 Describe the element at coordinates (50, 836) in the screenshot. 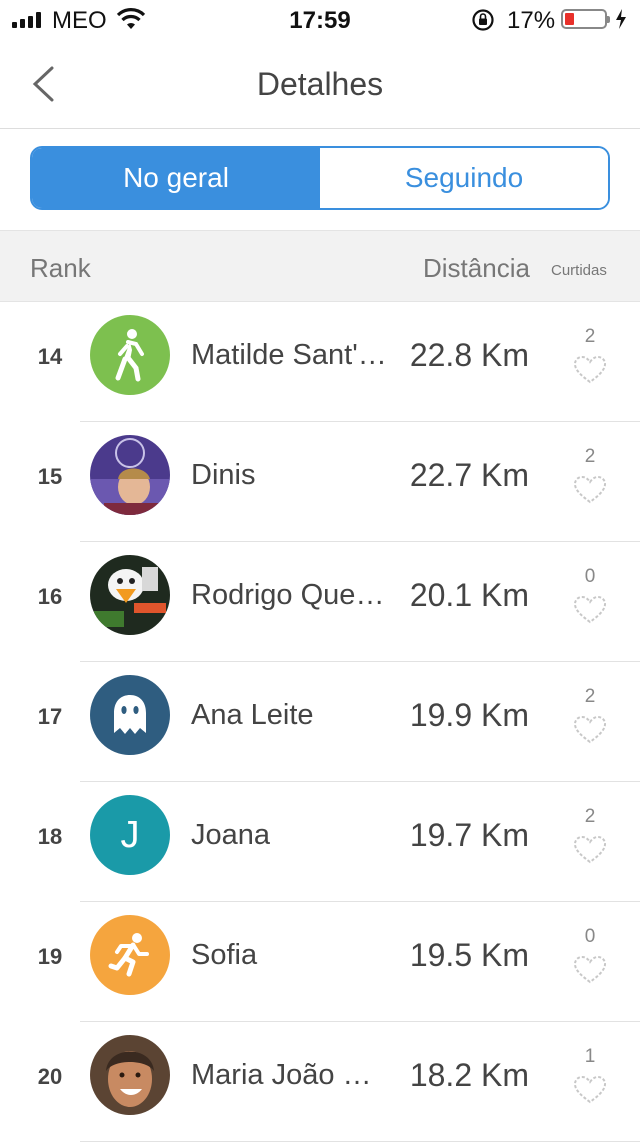

I see `row-rank: 18` at that location.